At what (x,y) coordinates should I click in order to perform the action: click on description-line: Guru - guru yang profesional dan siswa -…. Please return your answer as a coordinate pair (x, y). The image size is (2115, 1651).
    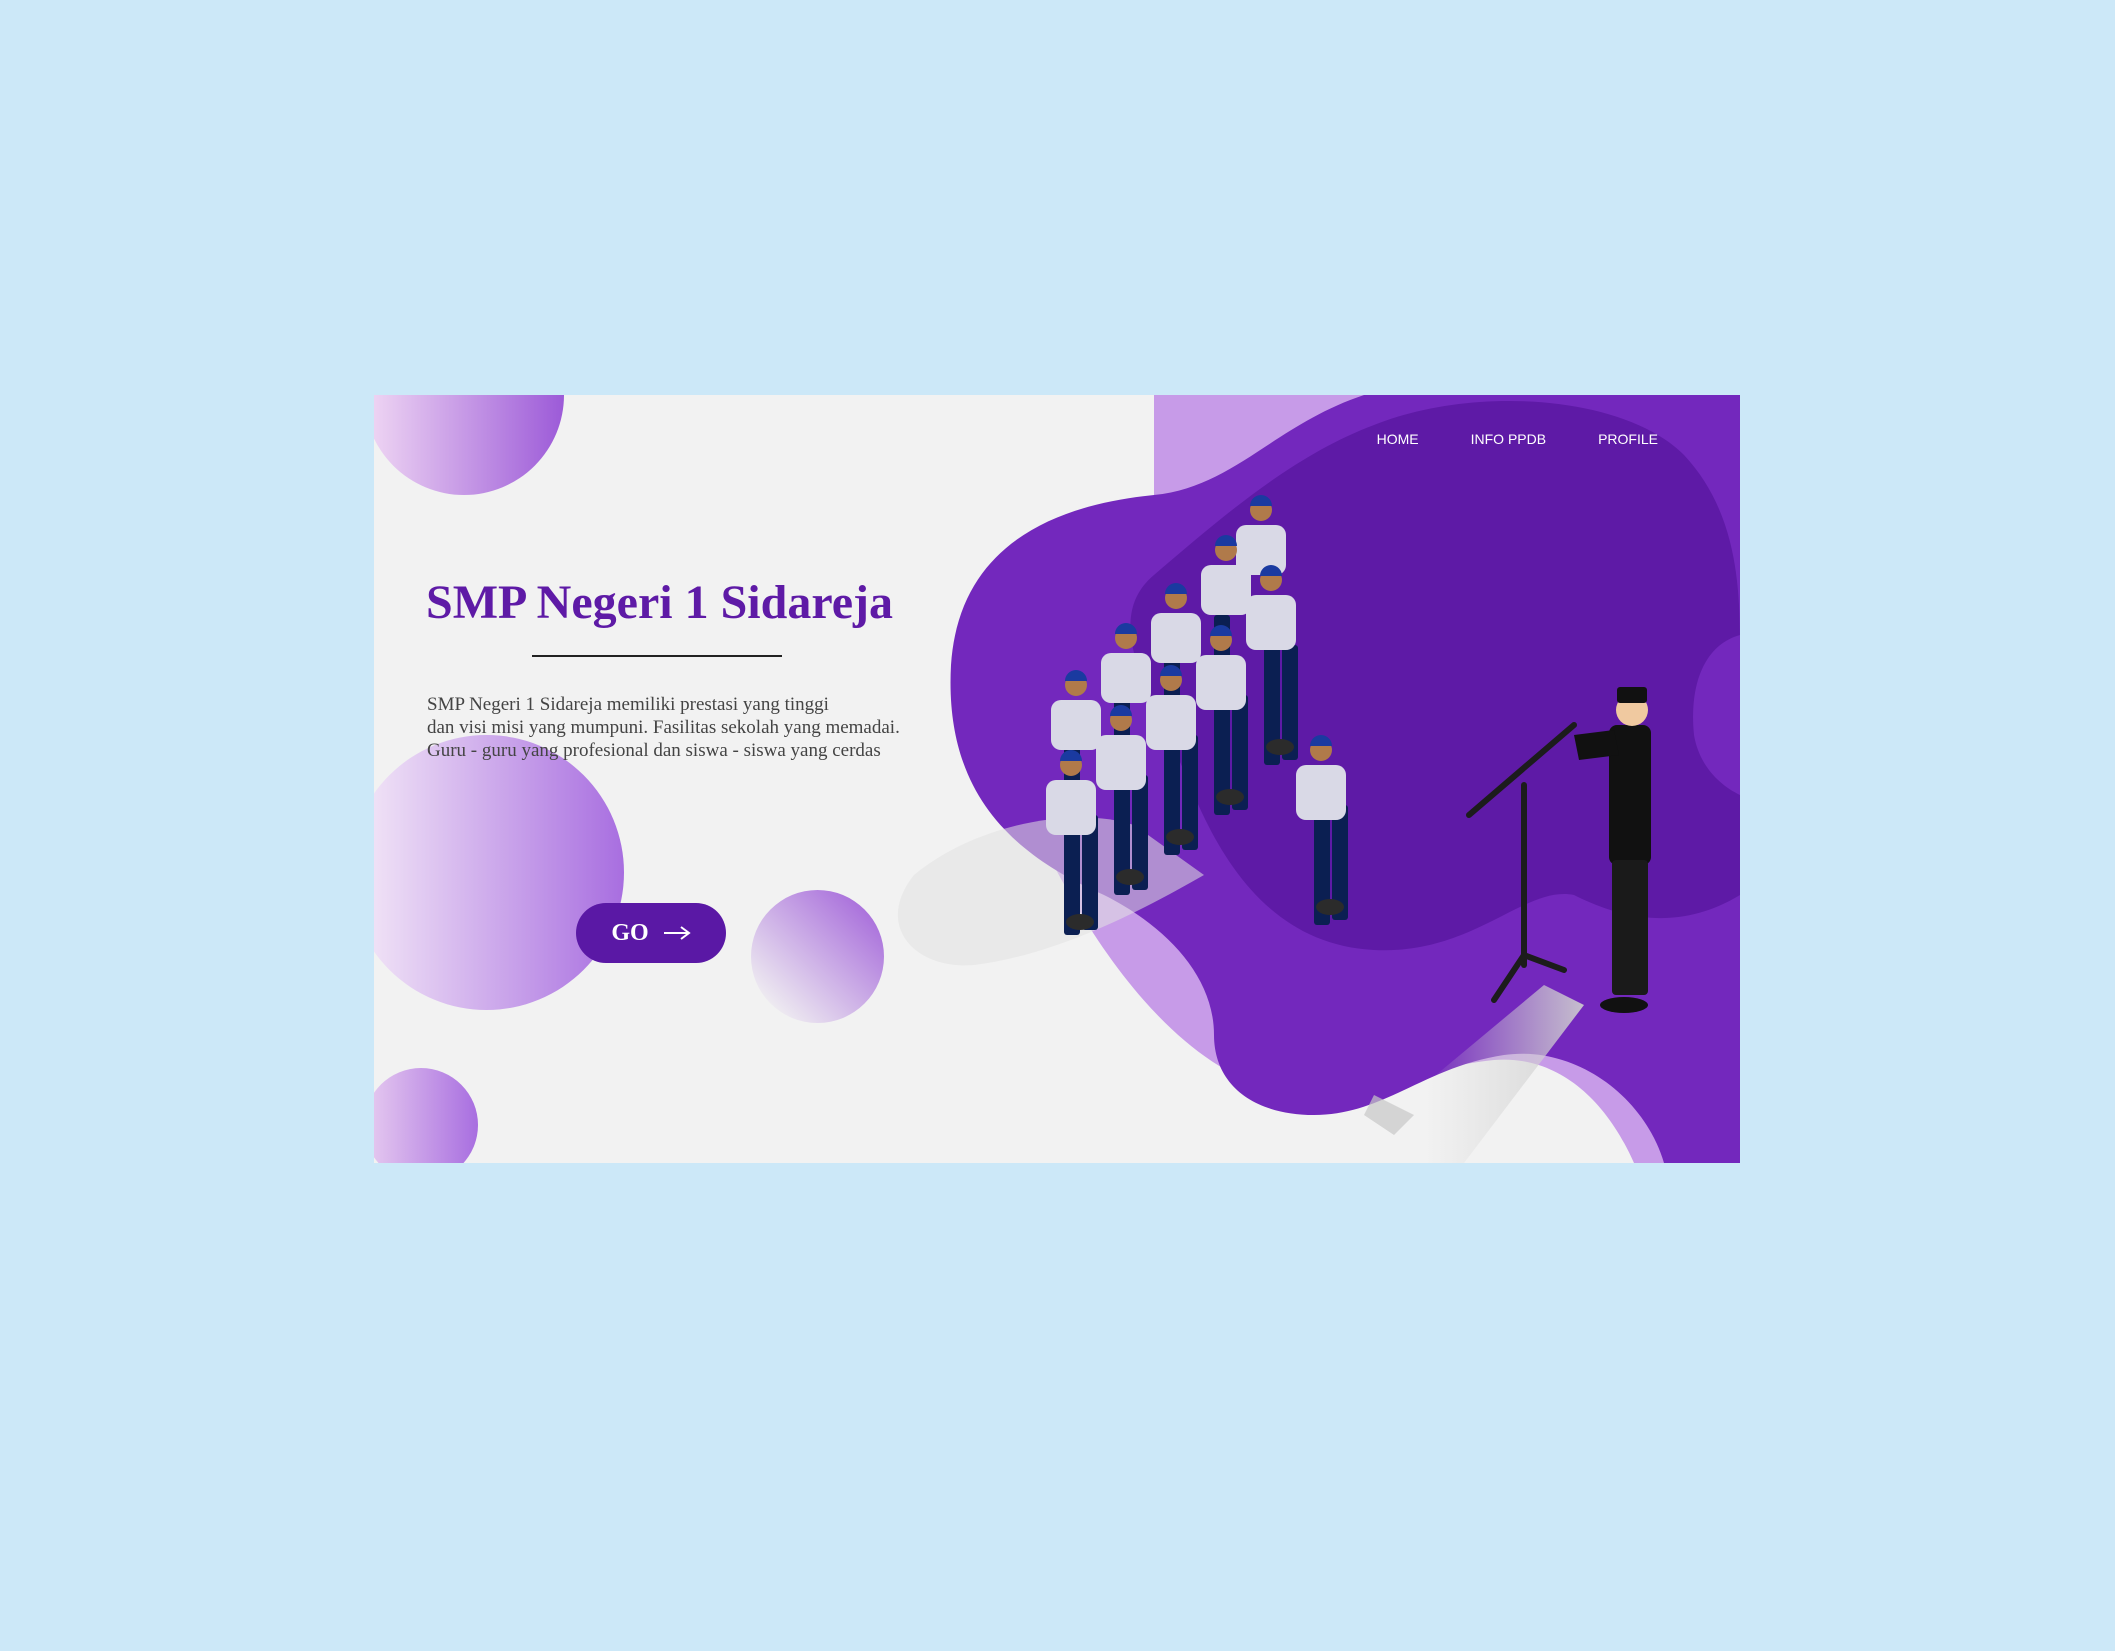
    Looking at the image, I should click on (654, 750).